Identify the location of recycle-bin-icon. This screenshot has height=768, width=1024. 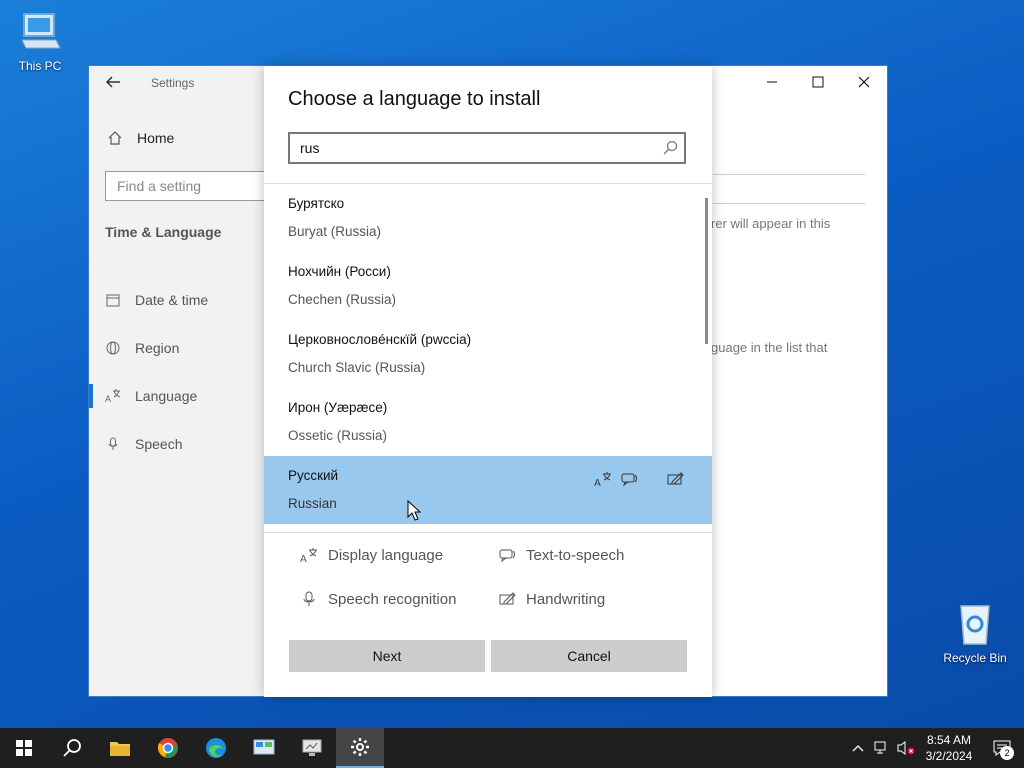
(975, 625).